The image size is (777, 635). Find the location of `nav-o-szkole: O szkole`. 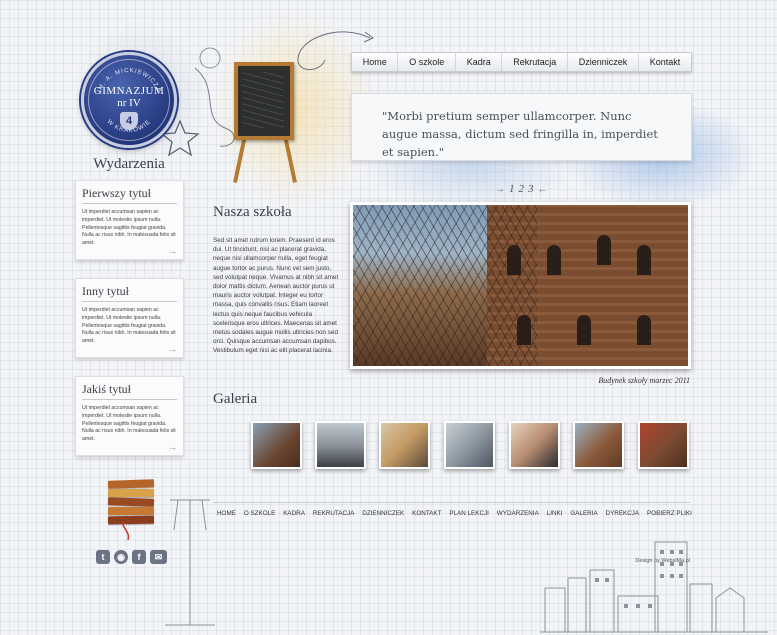

nav-o-szkole: O szkole is located at coordinates (427, 62).